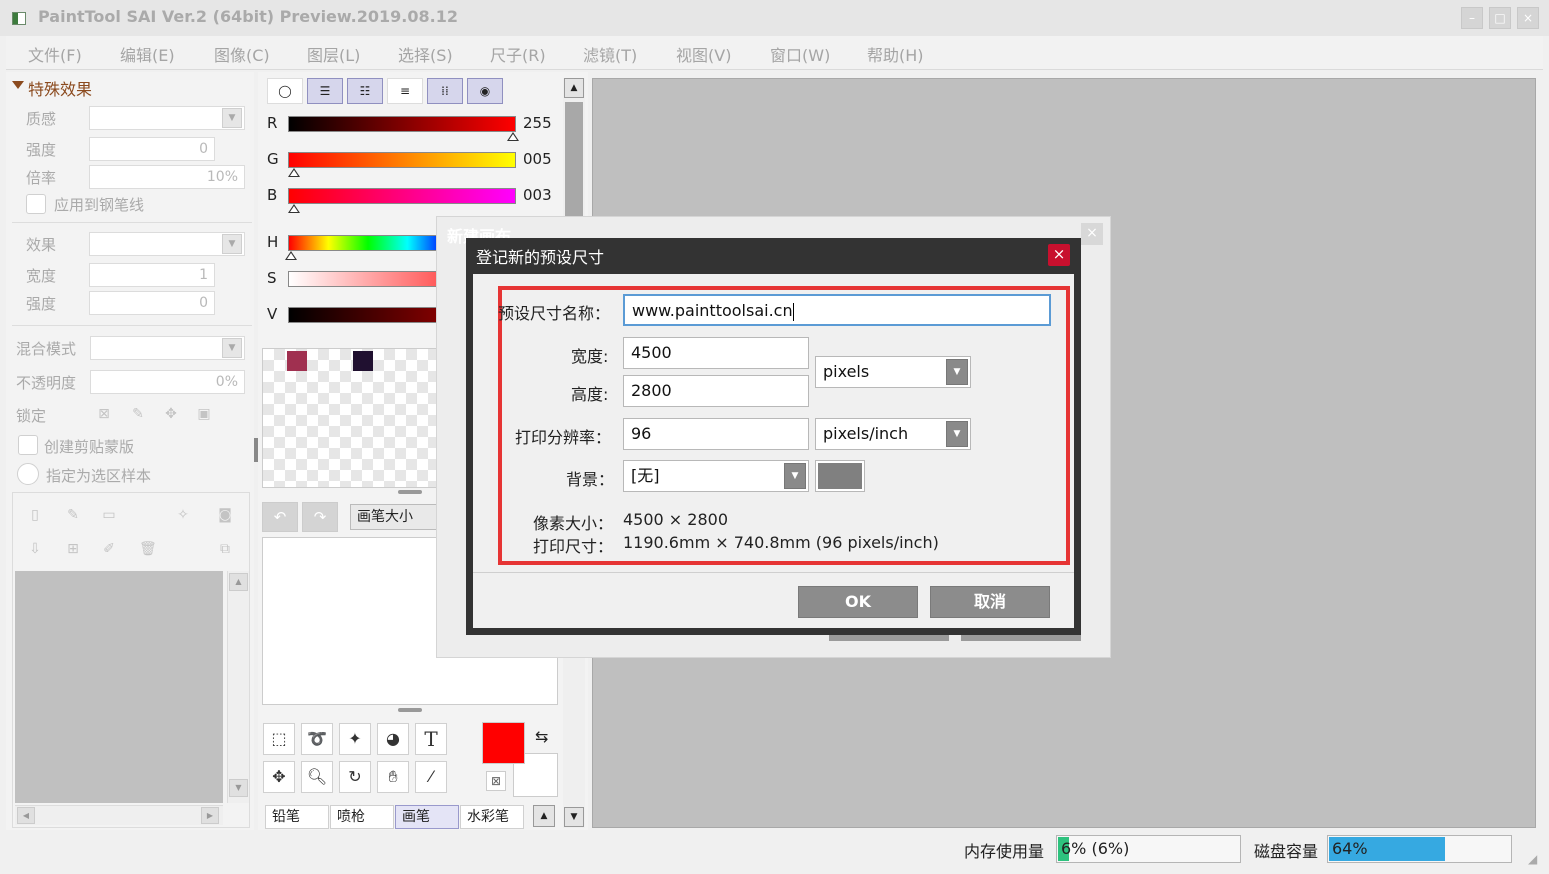 This screenshot has width=1549, height=874. I want to click on magic-wand-icon: ✦, so click(355, 739).